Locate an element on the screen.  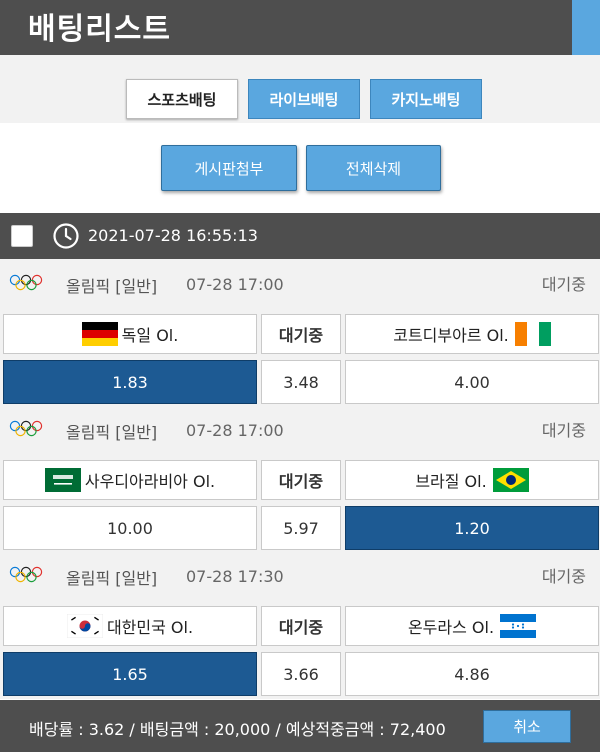
away-team: 온두라스 Ol. is located at coordinates (472, 626).